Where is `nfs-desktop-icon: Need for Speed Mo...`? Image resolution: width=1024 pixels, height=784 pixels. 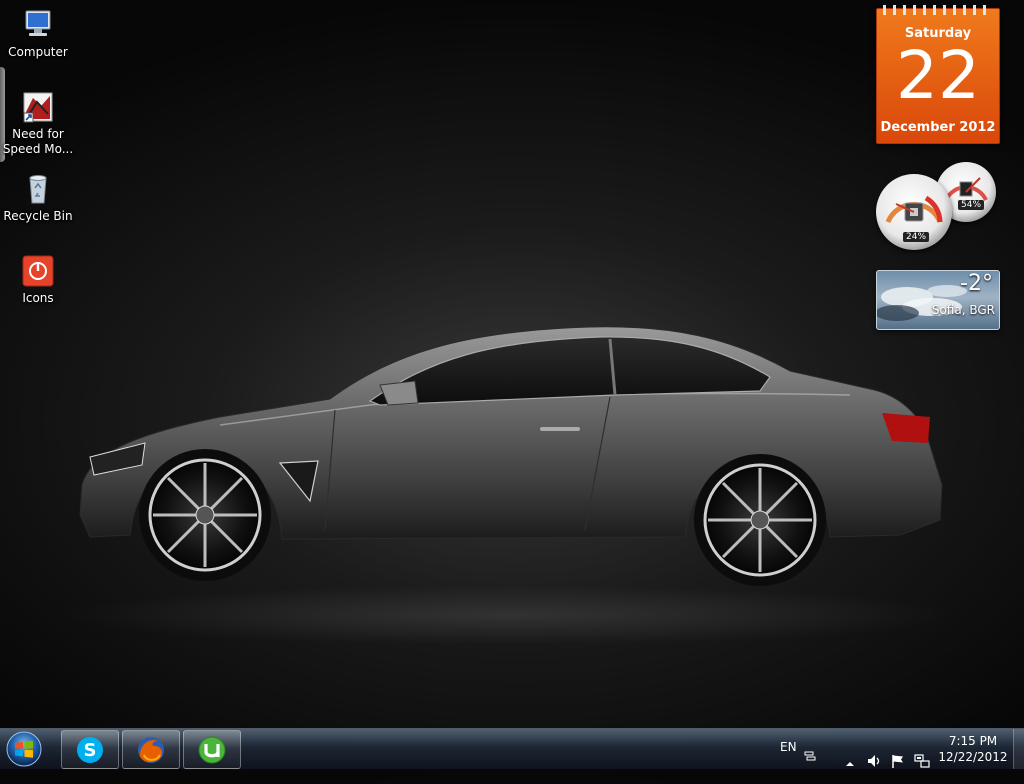
nfs-desktop-icon: Need for Speed Mo... is located at coordinates (38, 123).